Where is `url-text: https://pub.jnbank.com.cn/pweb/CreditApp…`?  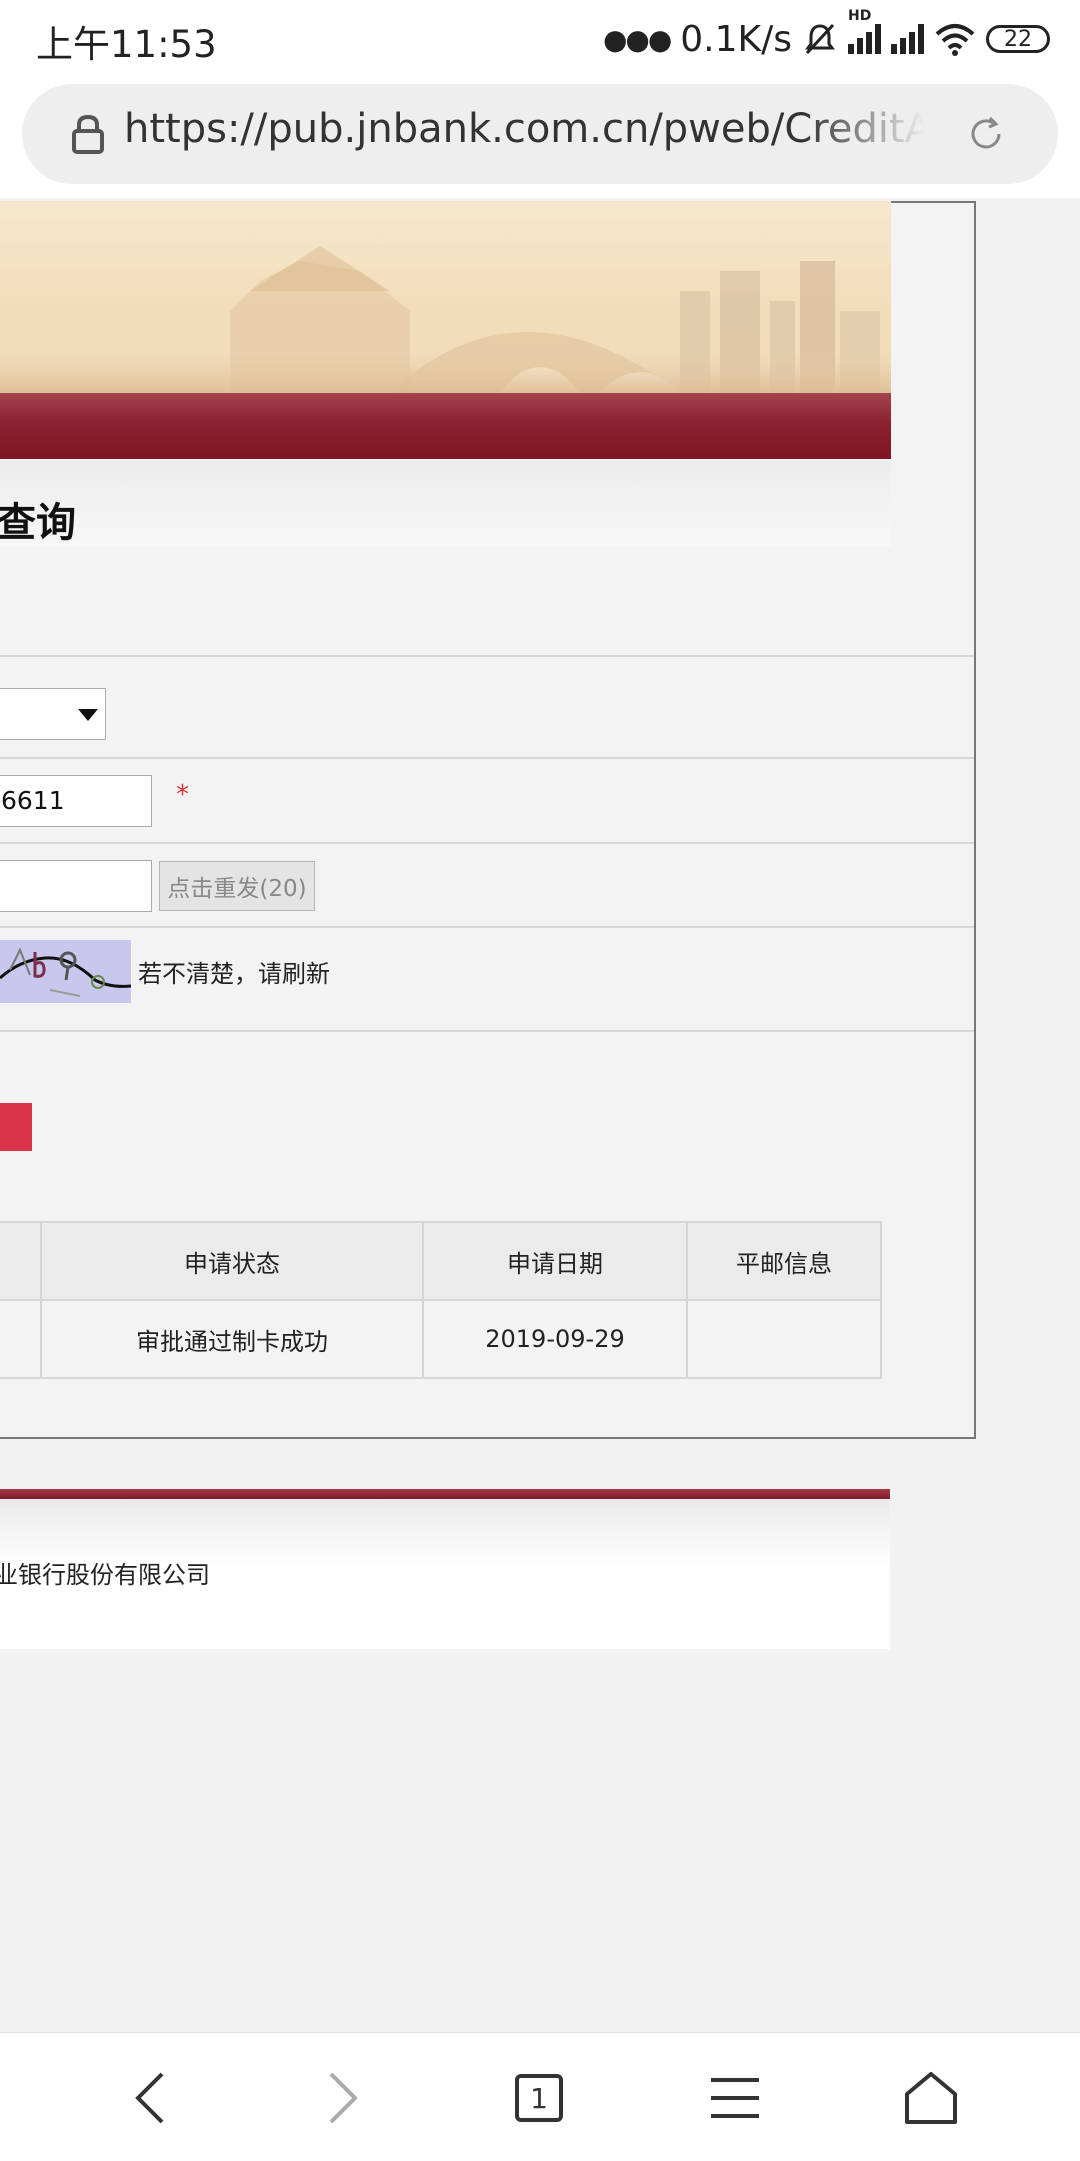
url-text: https://pub.jnbank.com.cn/pweb/CreditApp… is located at coordinates (524, 134).